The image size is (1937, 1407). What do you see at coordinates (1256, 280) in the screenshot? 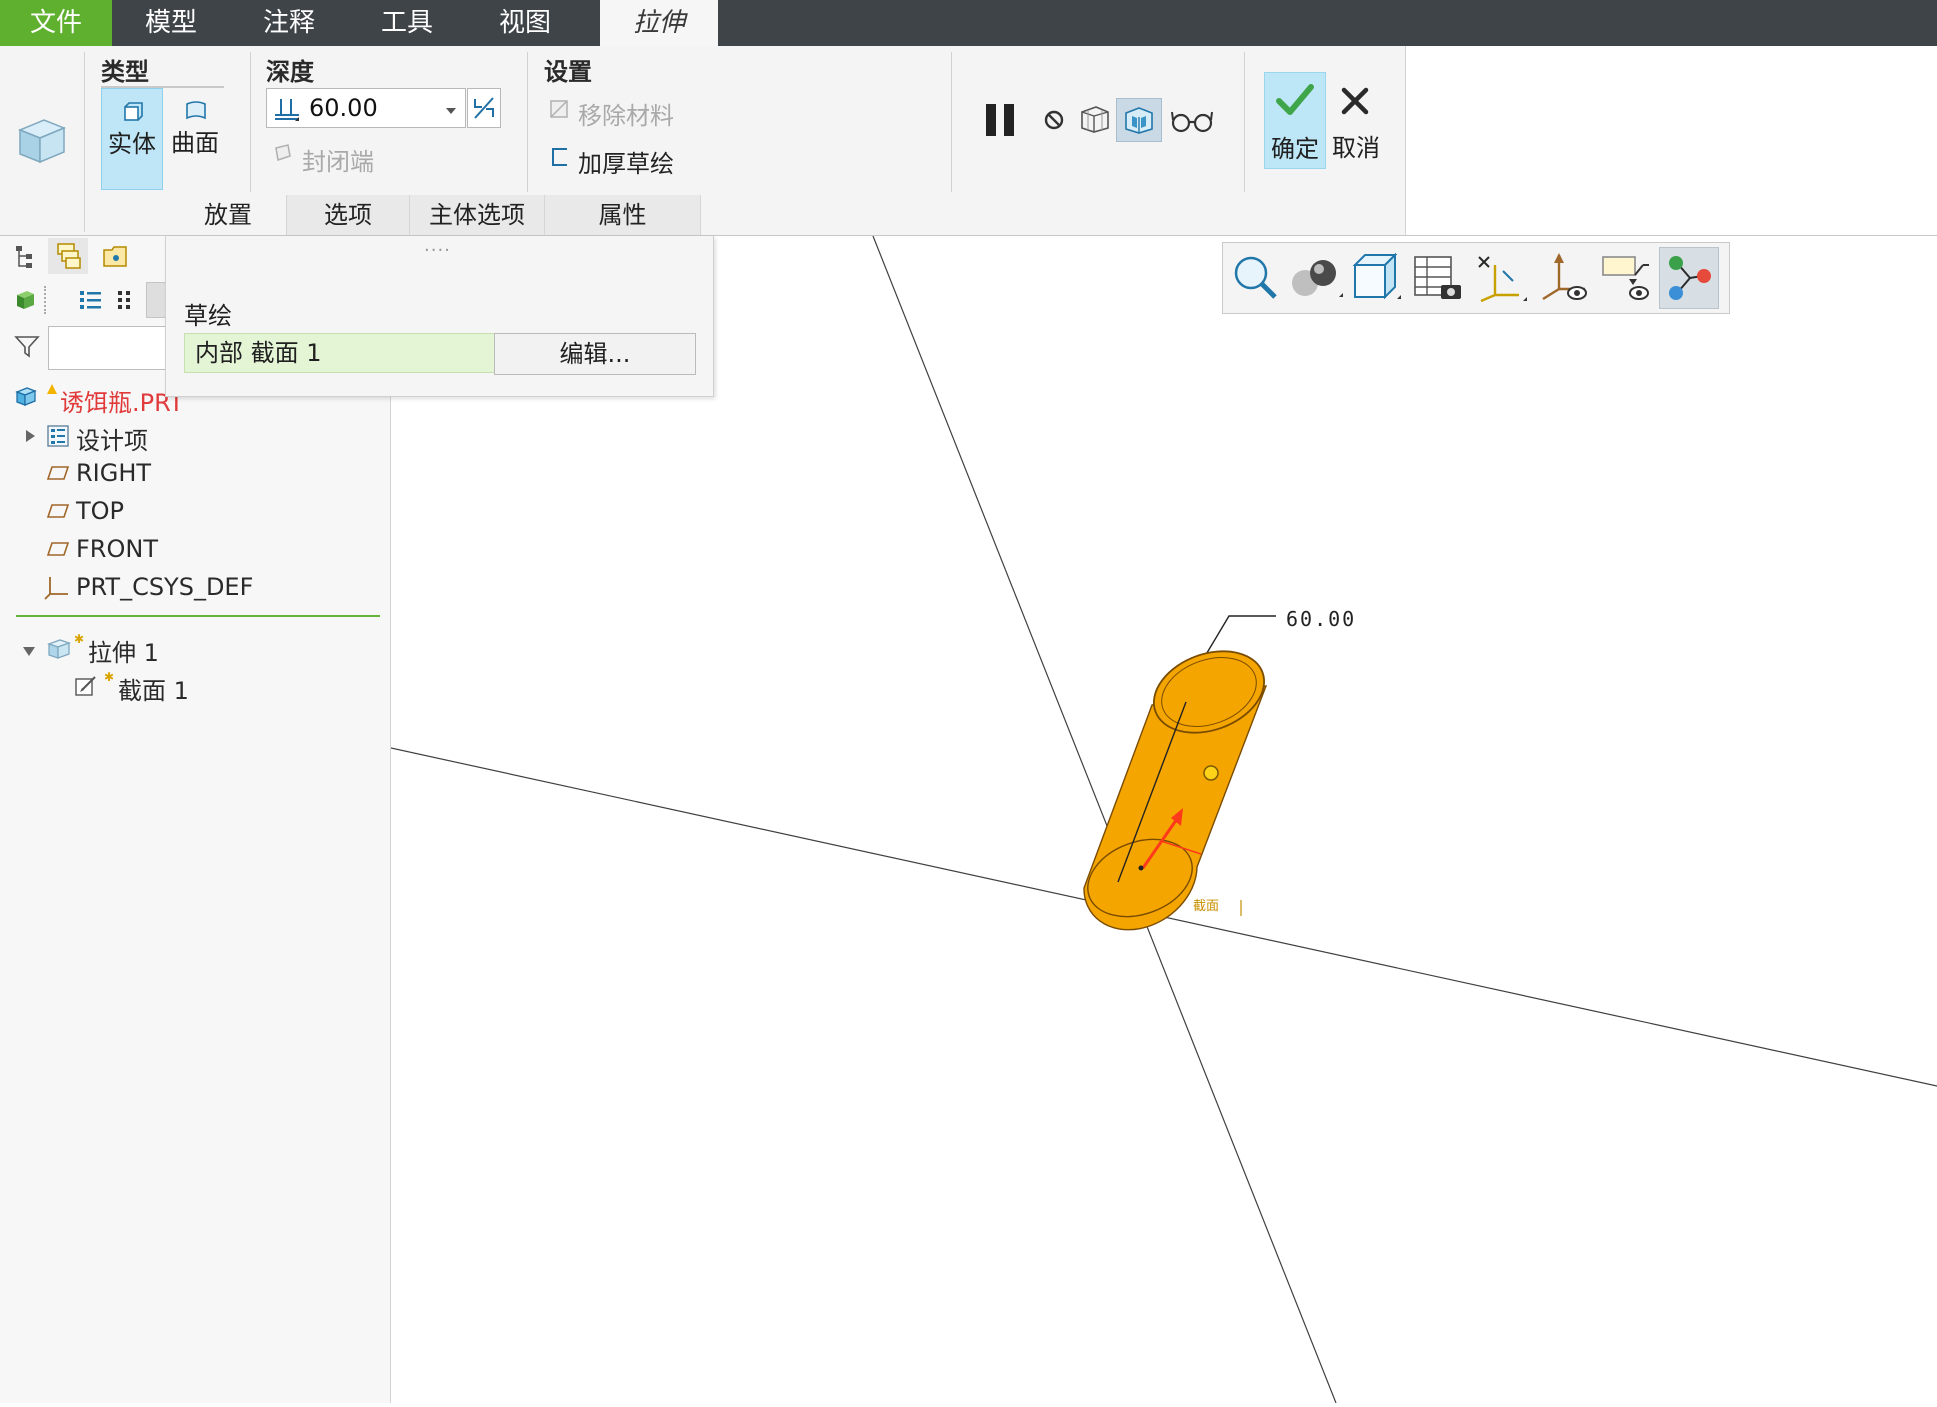
I see `zoom-icon` at bounding box center [1256, 280].